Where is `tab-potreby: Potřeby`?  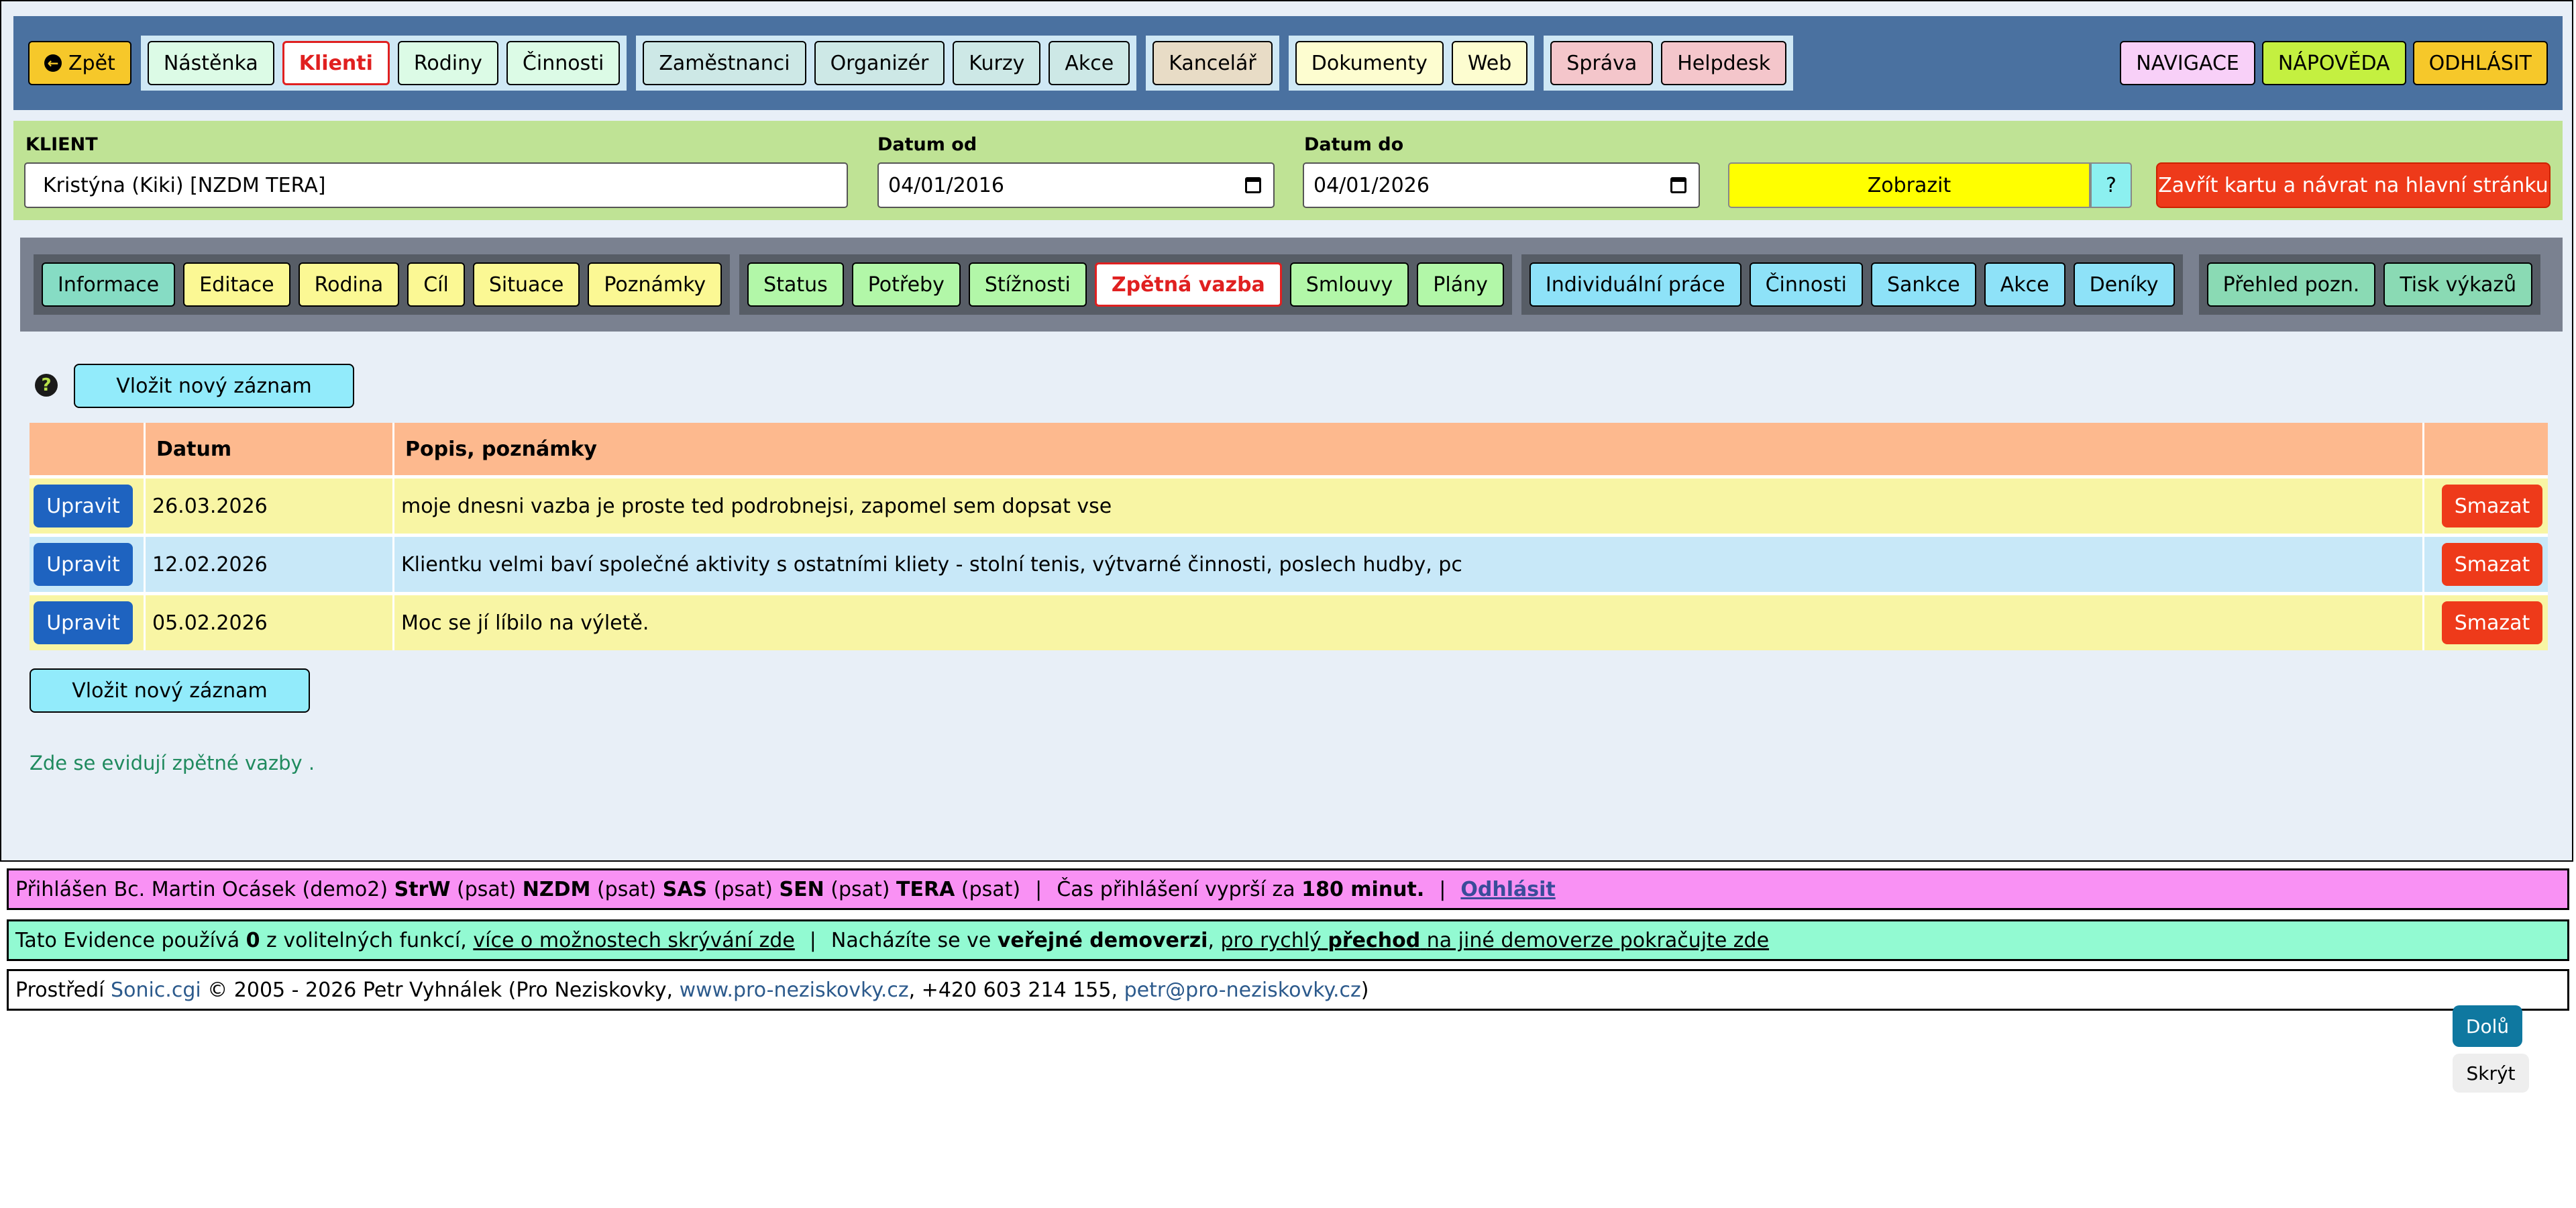
tab-potreby: Potřeby is located at coordinates (906, 284).